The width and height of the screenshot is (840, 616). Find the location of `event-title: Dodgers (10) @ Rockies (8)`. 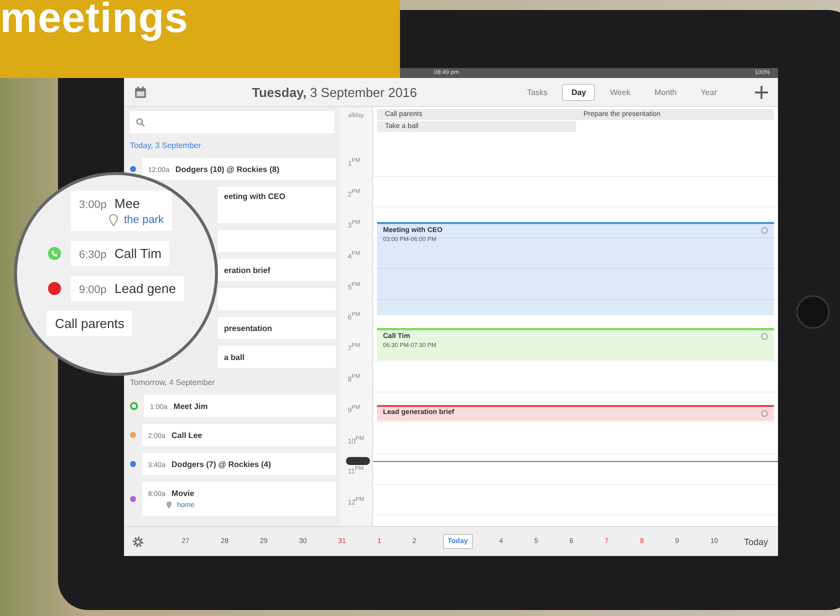

event-title: Dodgers (10) @ Rockies (8) is located at coordinates (227, 169).